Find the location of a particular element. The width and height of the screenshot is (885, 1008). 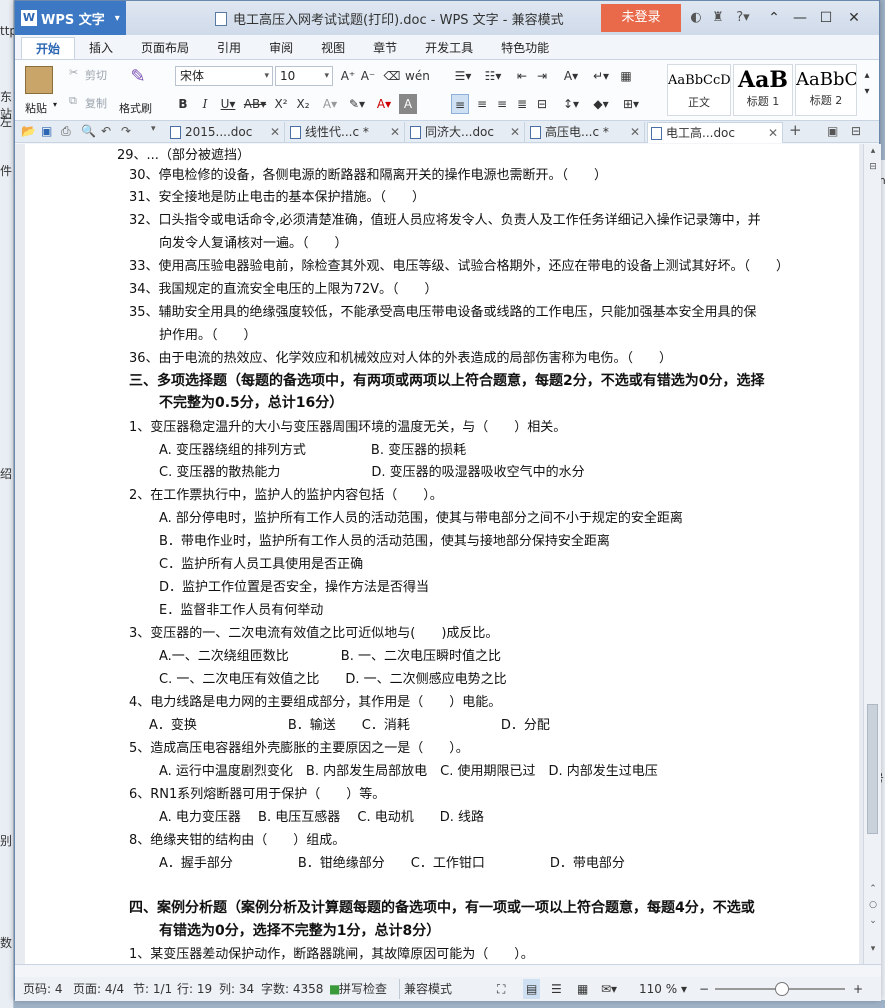

close-button: ✕ is located at coordinates (854, 18).